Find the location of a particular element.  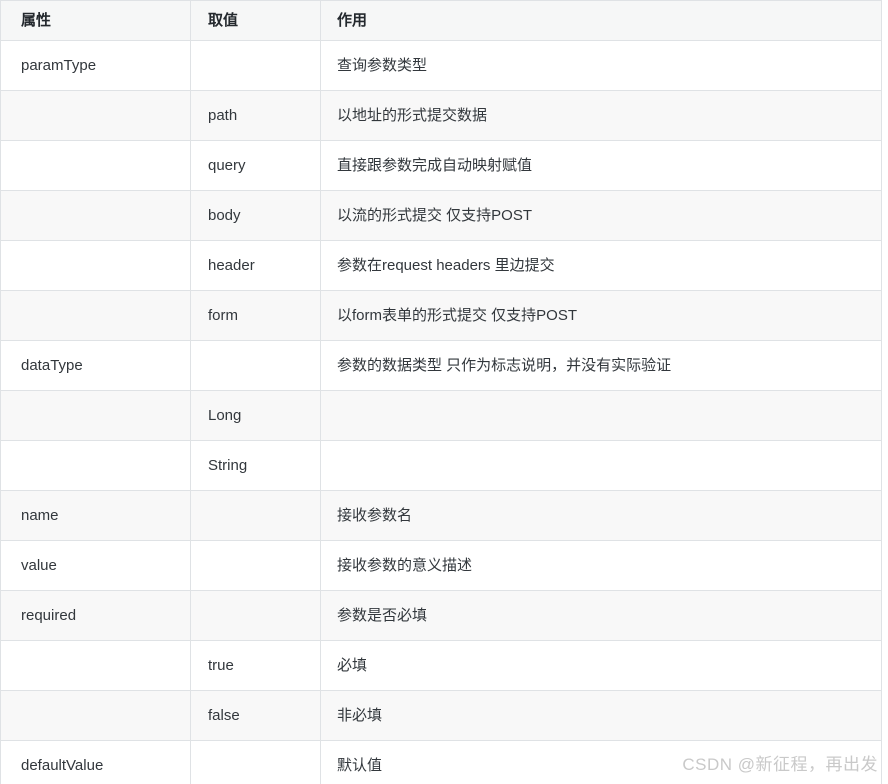

table-header-row: 属性 取值 作用 is located at coordinates (441, 20).